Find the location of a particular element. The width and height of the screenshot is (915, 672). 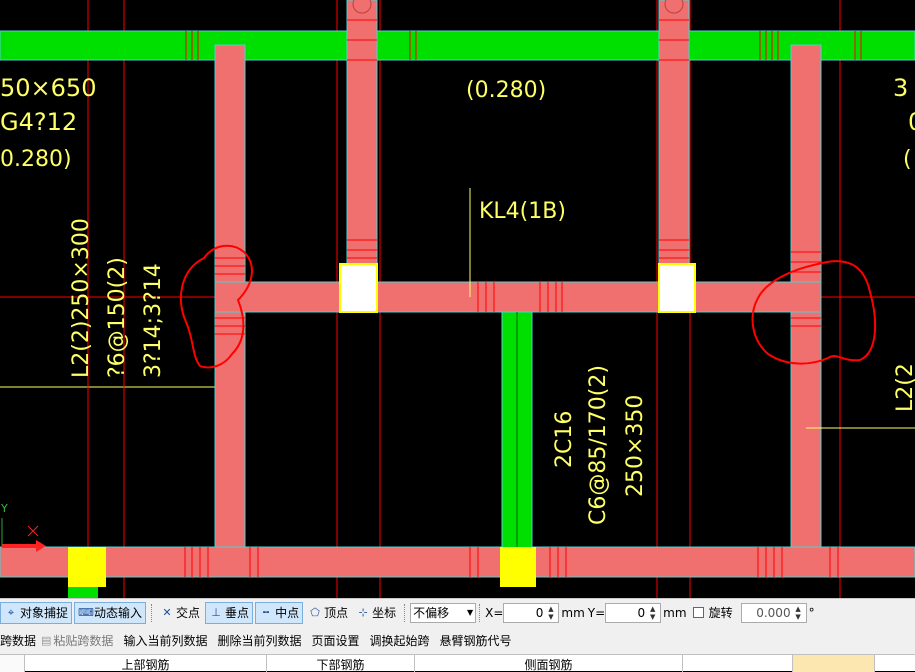

coordinate-snap-button: ⊹ 坐标 is located at coordinates (376, 613).